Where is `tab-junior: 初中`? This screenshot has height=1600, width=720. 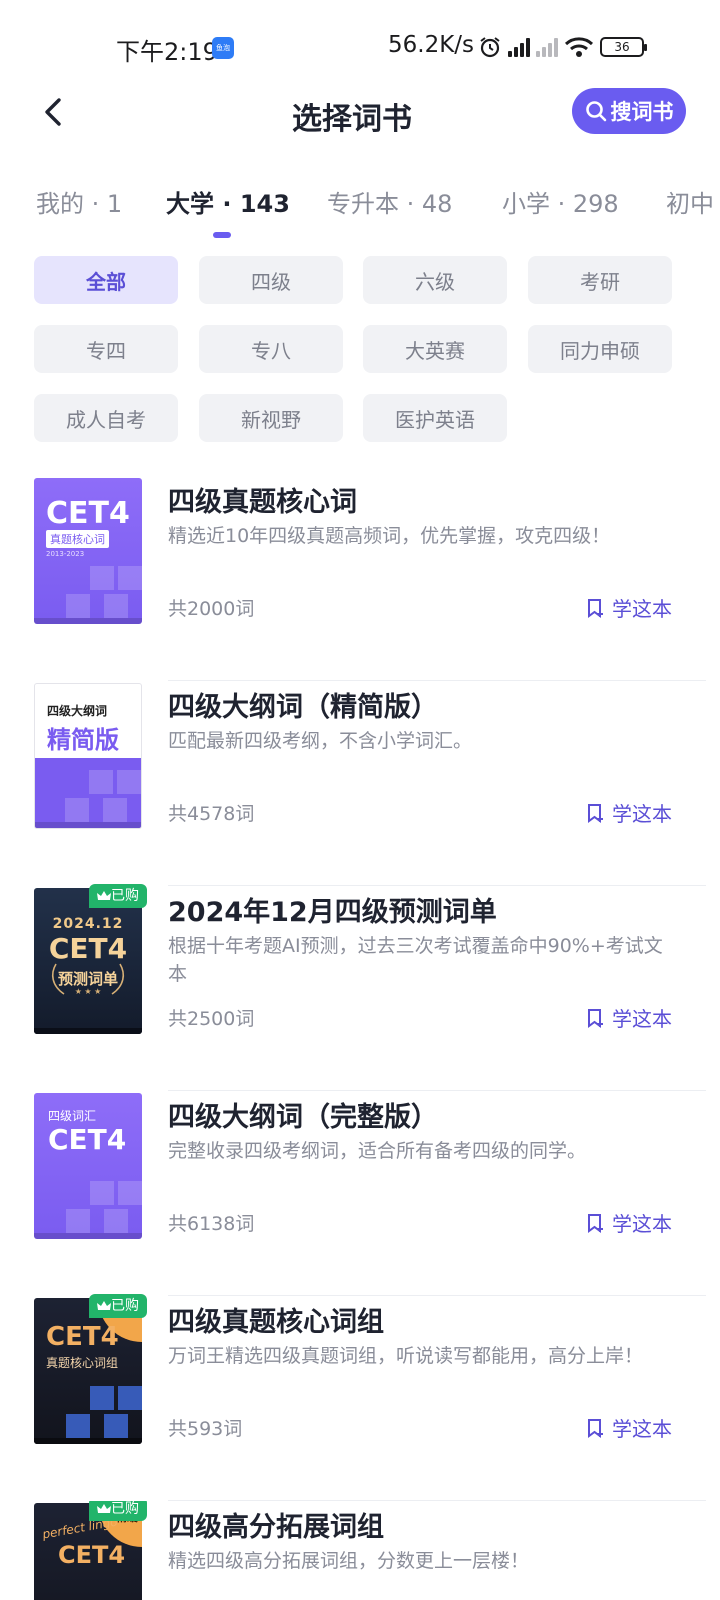
tab-junior: 初中 is located at coordinates (690, 201).